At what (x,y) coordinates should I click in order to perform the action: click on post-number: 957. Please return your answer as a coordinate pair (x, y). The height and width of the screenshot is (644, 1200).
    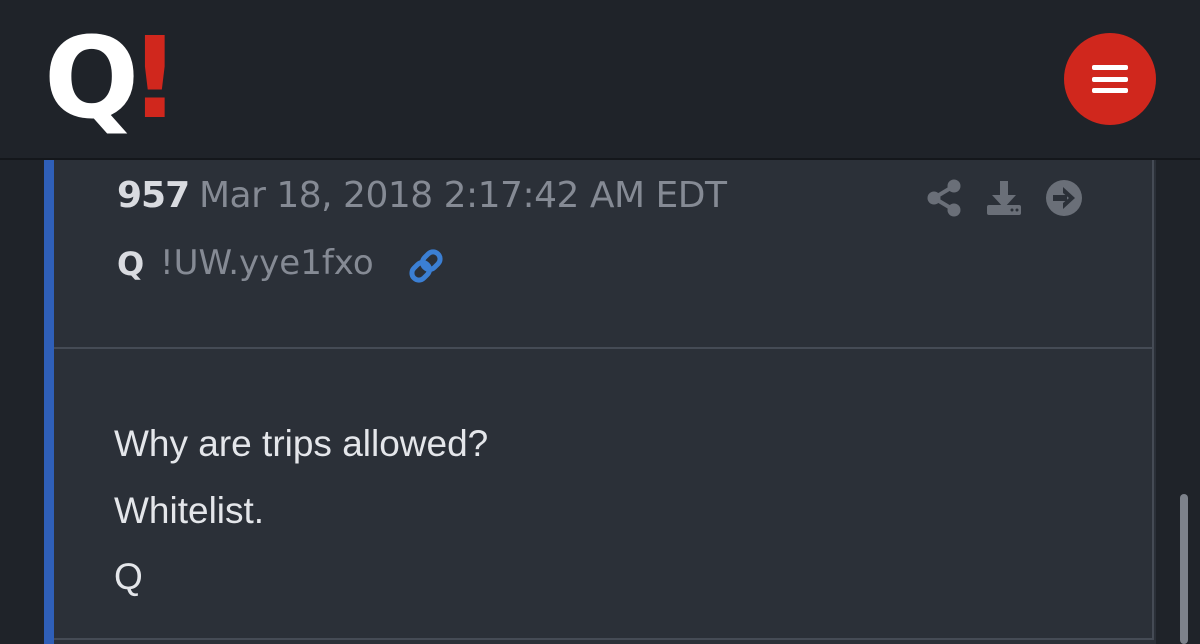
    Looking at the image, I should click on (153, 196).